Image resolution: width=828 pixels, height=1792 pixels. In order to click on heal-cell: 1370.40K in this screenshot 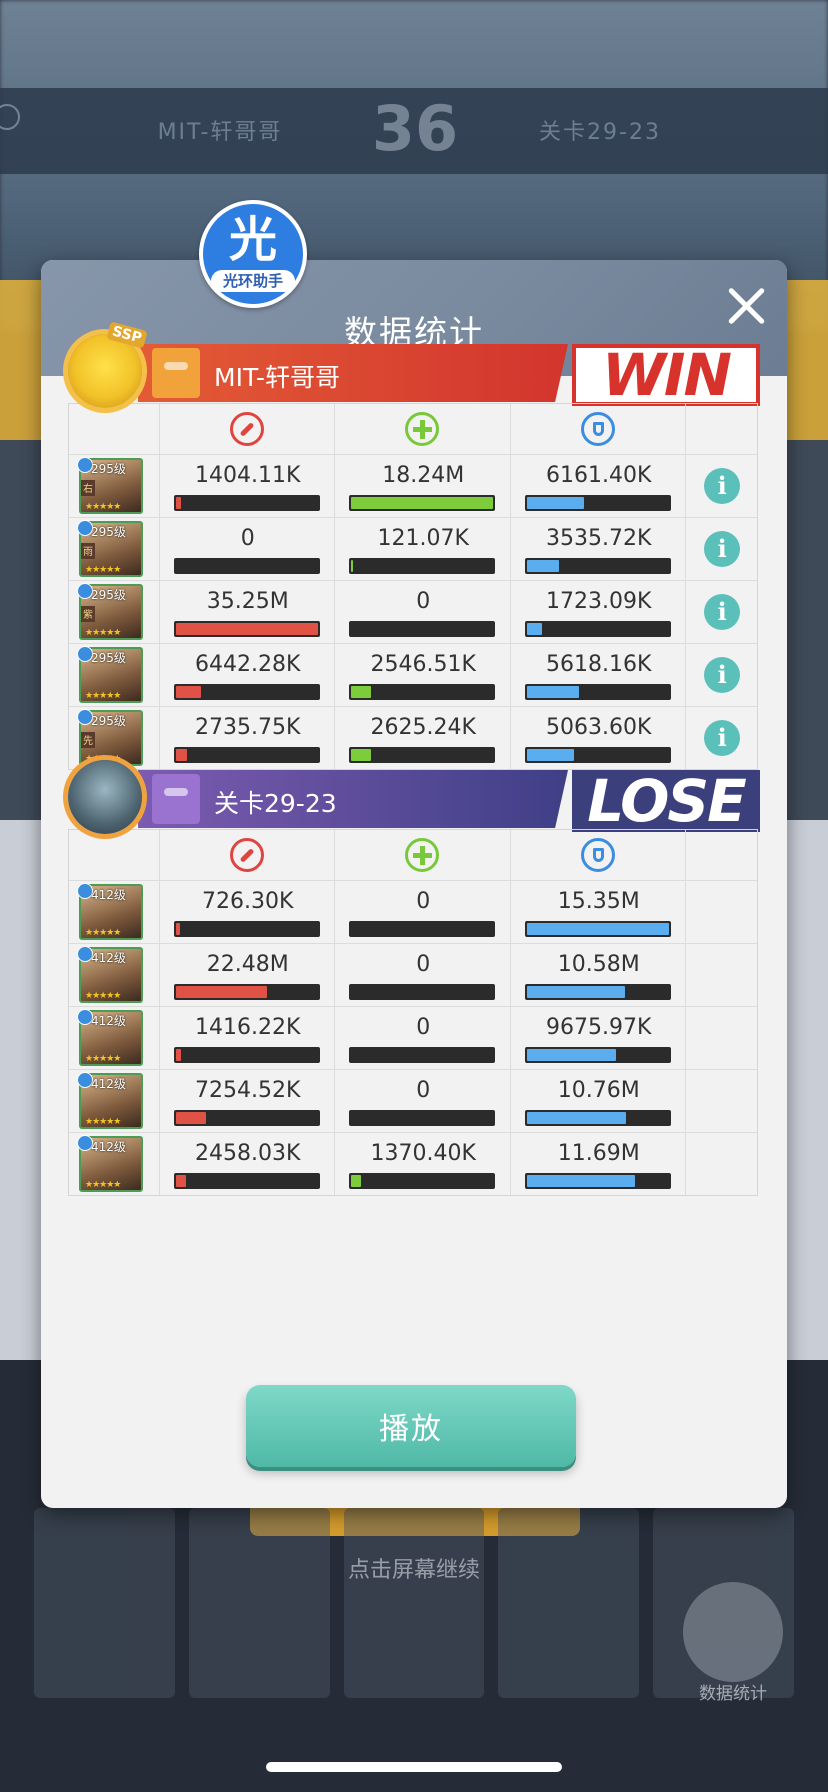, I will do `click(421, 1164)`.